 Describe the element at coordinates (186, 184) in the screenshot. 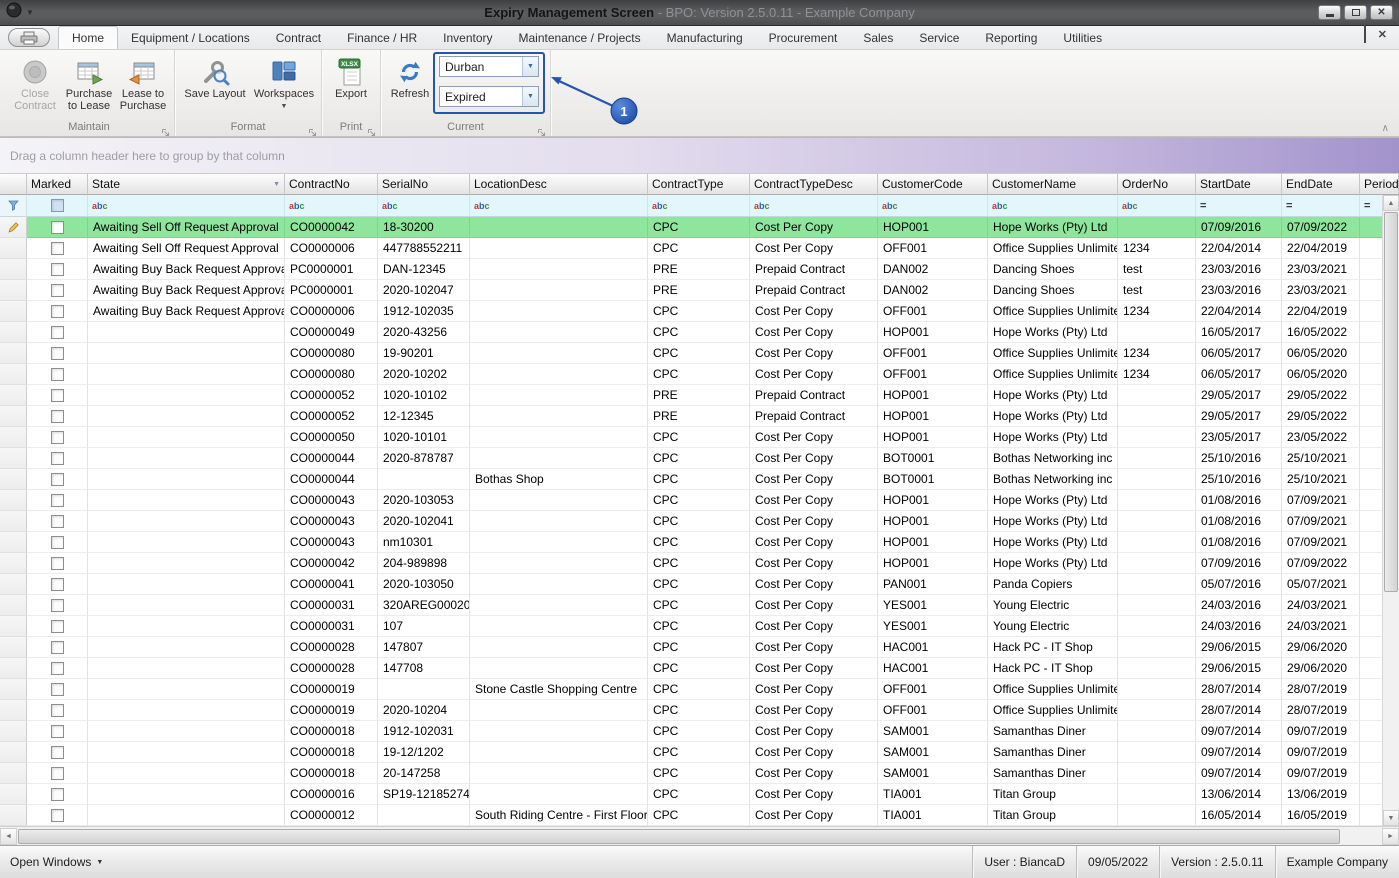

I see `header-cell-state: State ▼` at that location.